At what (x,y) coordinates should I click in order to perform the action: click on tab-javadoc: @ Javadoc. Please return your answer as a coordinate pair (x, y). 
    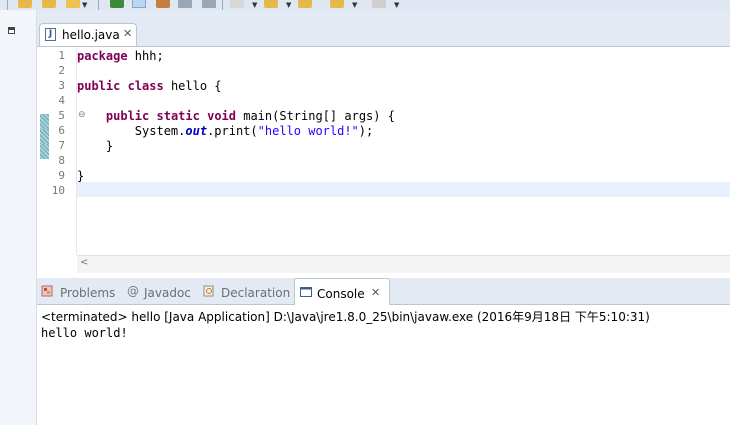
    Looking at the image, I should click on (163, 291).